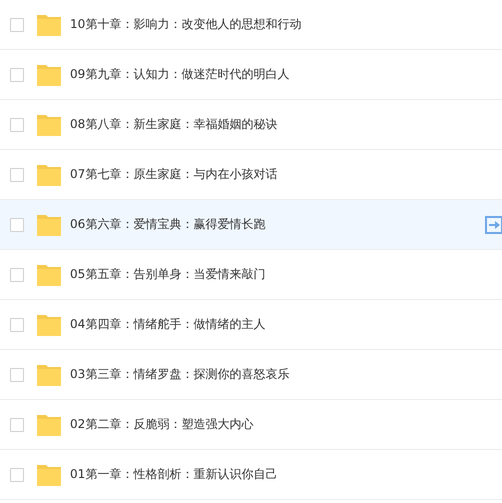 The image size is (502, 503). I want to click on folder-name: 05第五章：告别单身：当爱情来敲门, so click(168, 274).